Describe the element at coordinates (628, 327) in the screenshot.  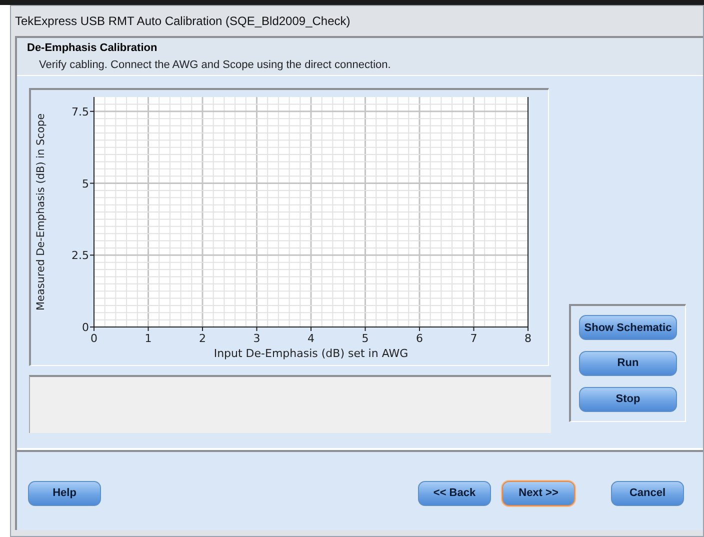
I see `schematic-button: Show Schematic` at that location.